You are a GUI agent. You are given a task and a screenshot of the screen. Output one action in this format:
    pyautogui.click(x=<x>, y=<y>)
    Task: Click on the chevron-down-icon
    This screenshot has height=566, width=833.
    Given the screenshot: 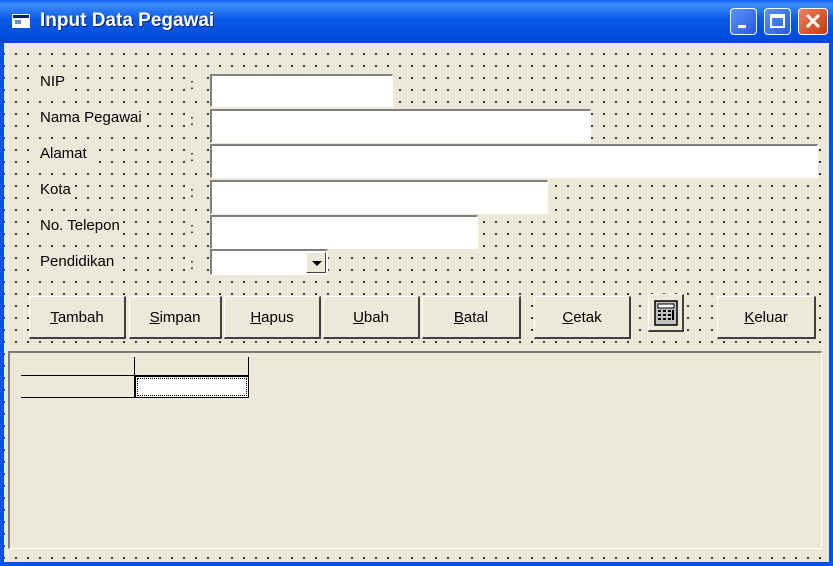 What is the action you would take?
    pyautogui.click(x=317, y=263)
    